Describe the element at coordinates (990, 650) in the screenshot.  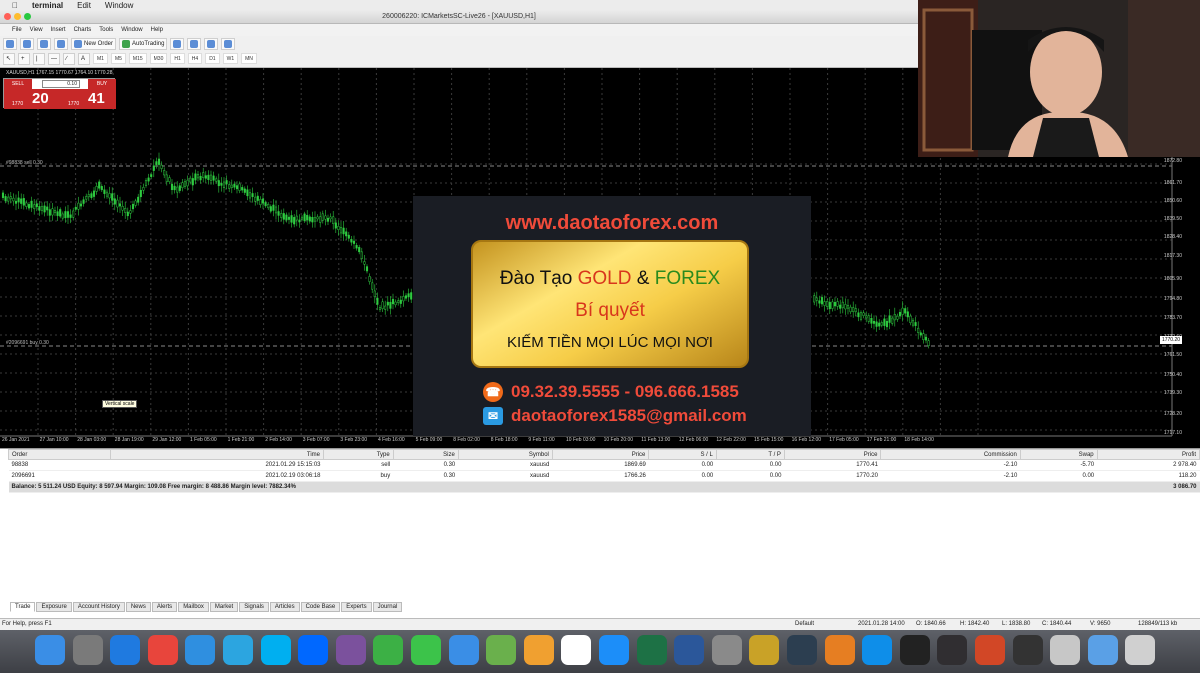
I see `powerpoint-icon` at that location.